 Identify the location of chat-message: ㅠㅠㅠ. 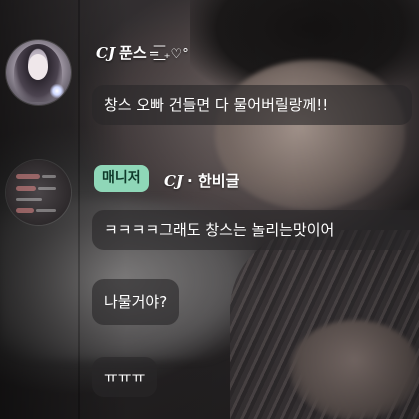
(125, 377).